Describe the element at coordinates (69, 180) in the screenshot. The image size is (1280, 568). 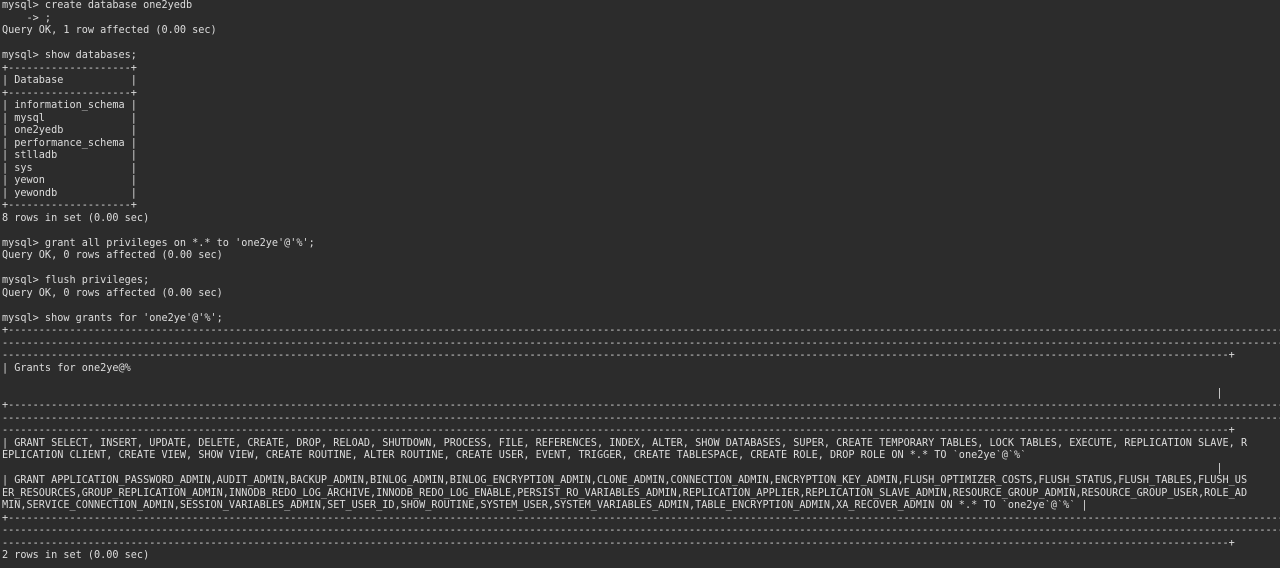
I see `terminal-line: | yewon |` at that location.